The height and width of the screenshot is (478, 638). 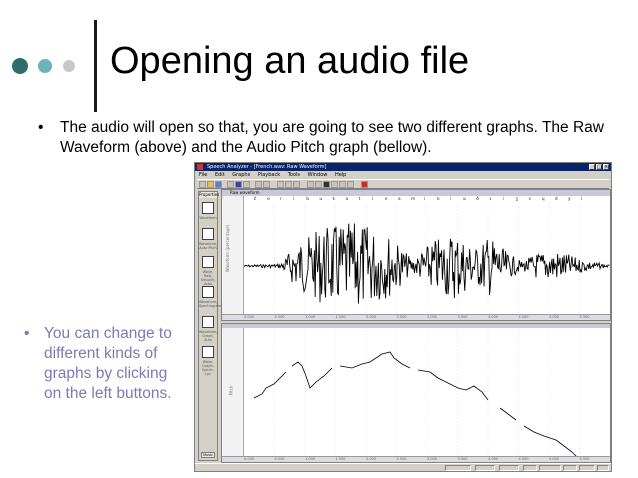 I want to click on x-tick-label: 1.500, so click(x=340, y=459).